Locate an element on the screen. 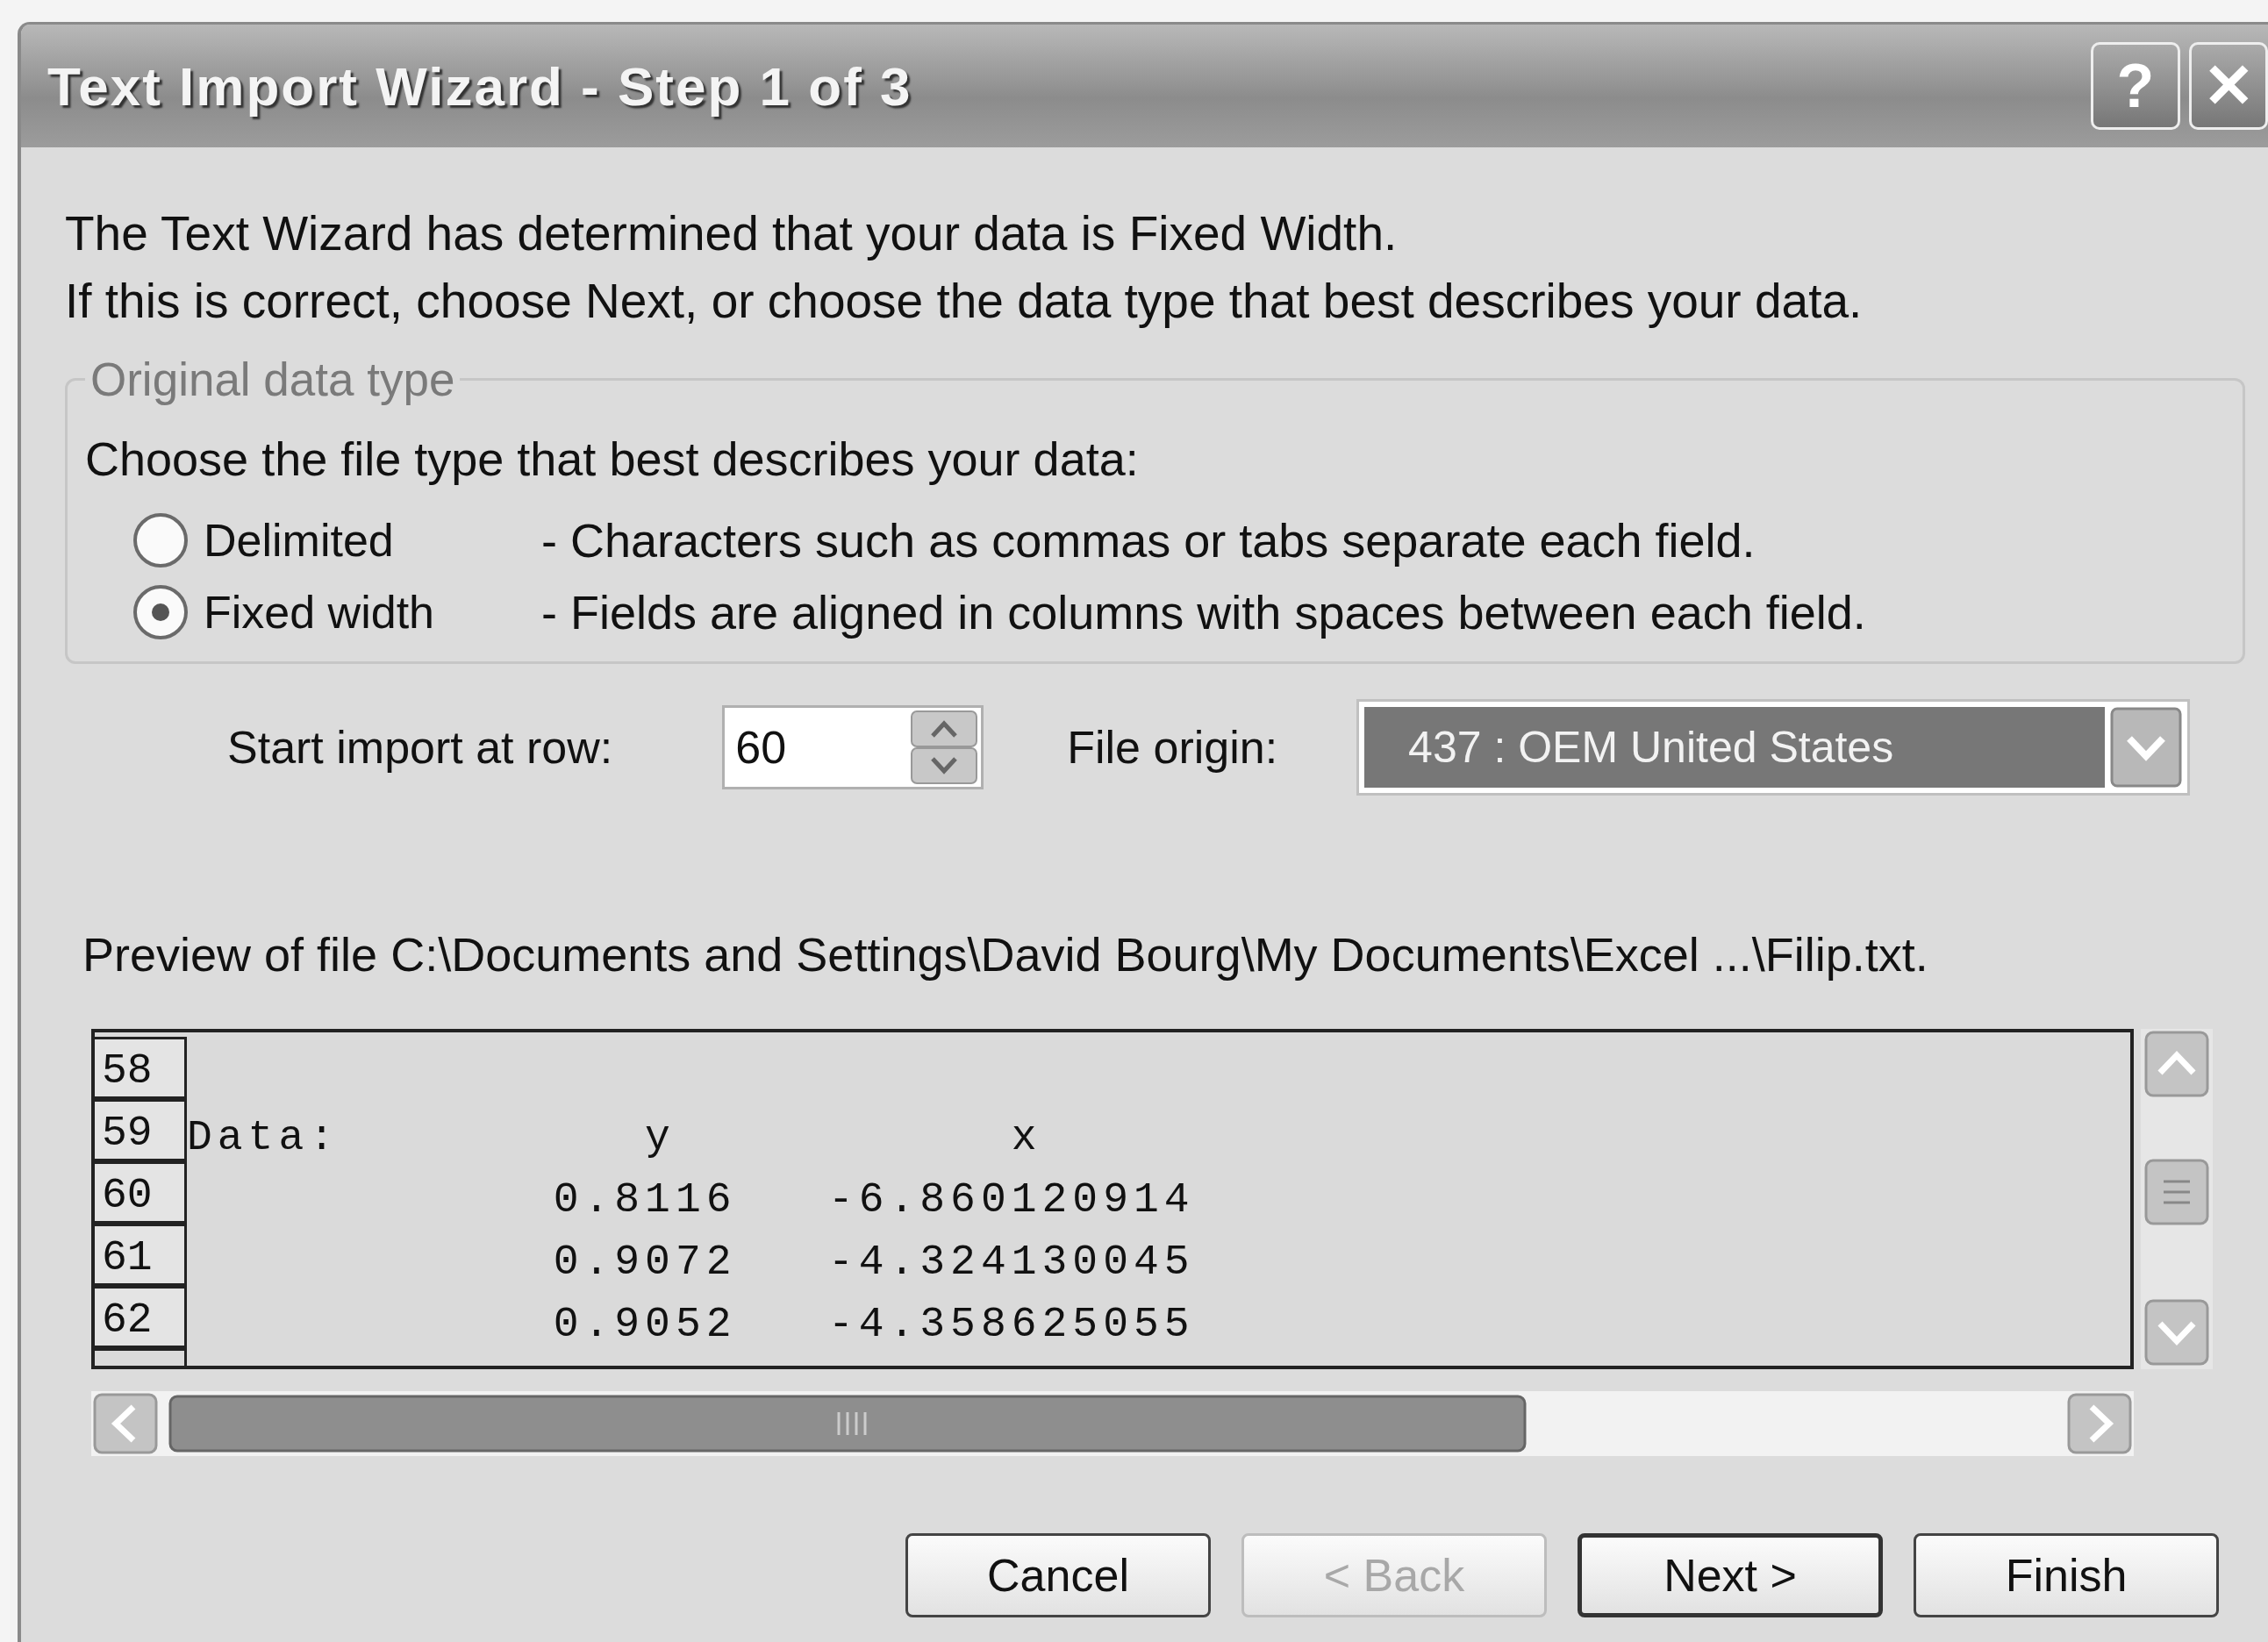 The height and width of the screenshot is (1642, 2268). instruction-text: If this is correct, choose Next, or choose the data type that best describes your data. is located at coordinates (964, 301).